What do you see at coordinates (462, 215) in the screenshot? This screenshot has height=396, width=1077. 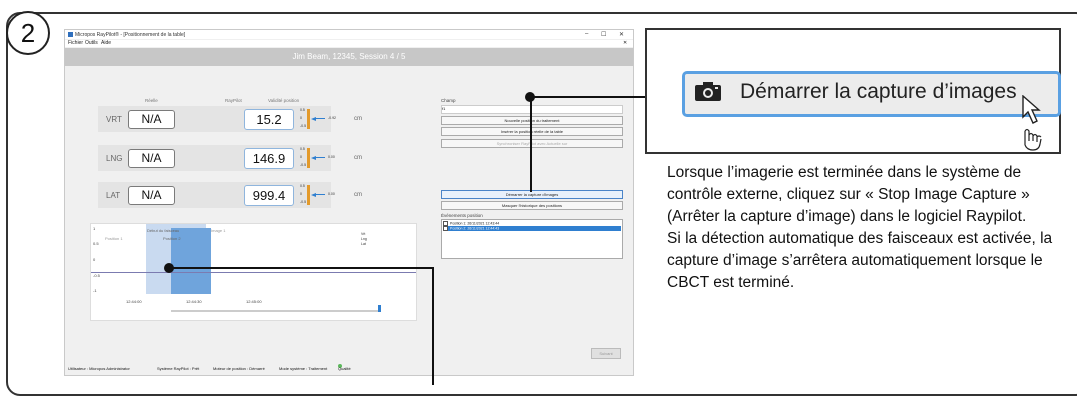 I see `events-label: Événements position` at bounding box center [462, 215].